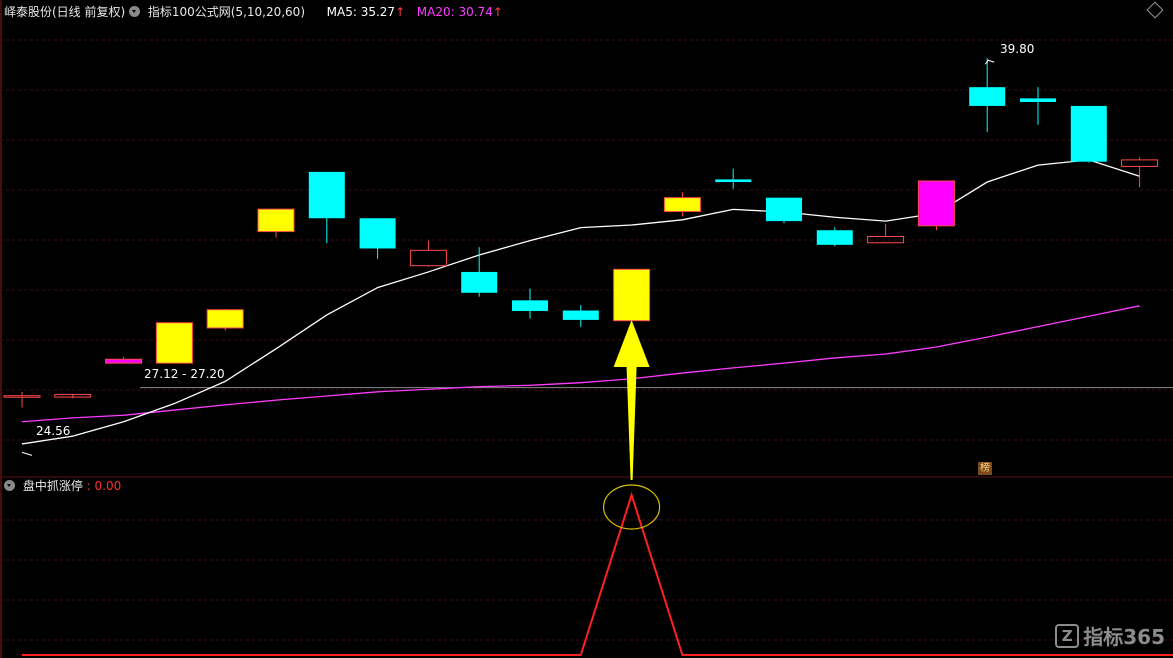 The image size is (1173, 658). What do you see at coordinates (985, 468) in the screenshot?
I see `ranking-badge: 榜` at bounding box center [985, 468].